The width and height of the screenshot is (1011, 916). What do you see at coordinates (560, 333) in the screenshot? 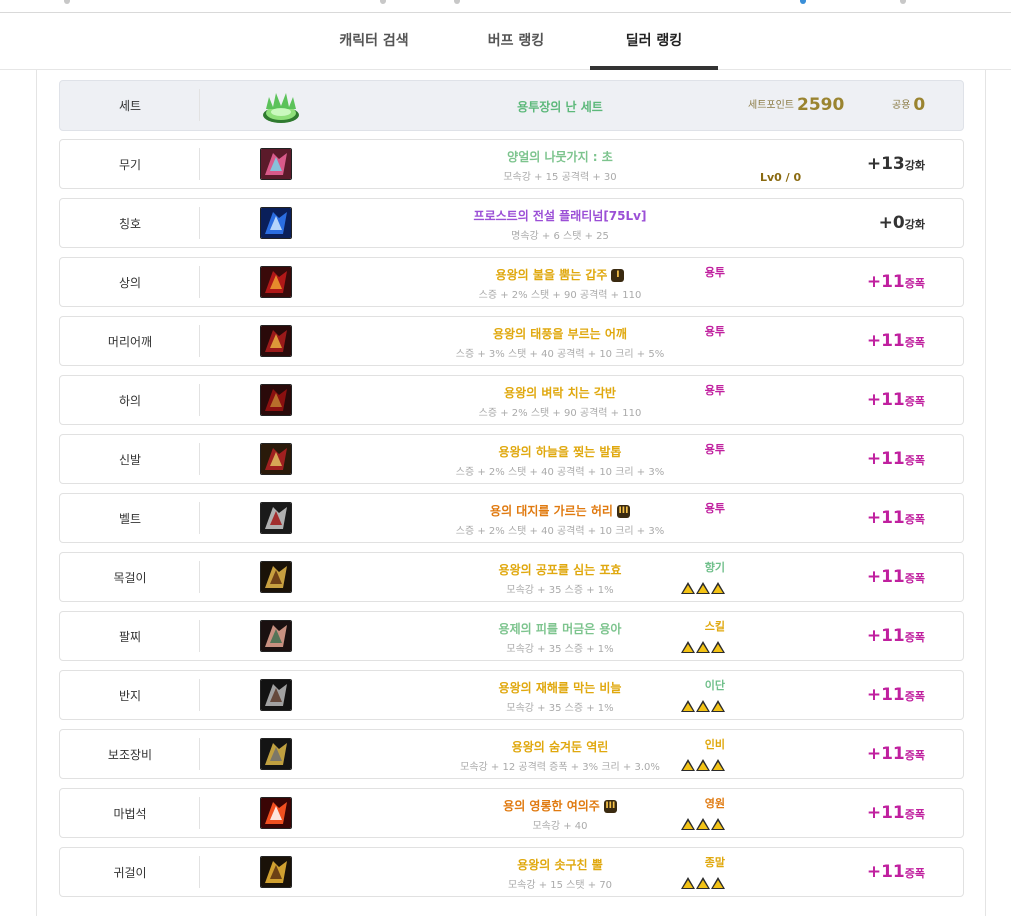
I see `item-name: 용왕의 태풍을 부르는 어깨` at bounding box center [560, 333].